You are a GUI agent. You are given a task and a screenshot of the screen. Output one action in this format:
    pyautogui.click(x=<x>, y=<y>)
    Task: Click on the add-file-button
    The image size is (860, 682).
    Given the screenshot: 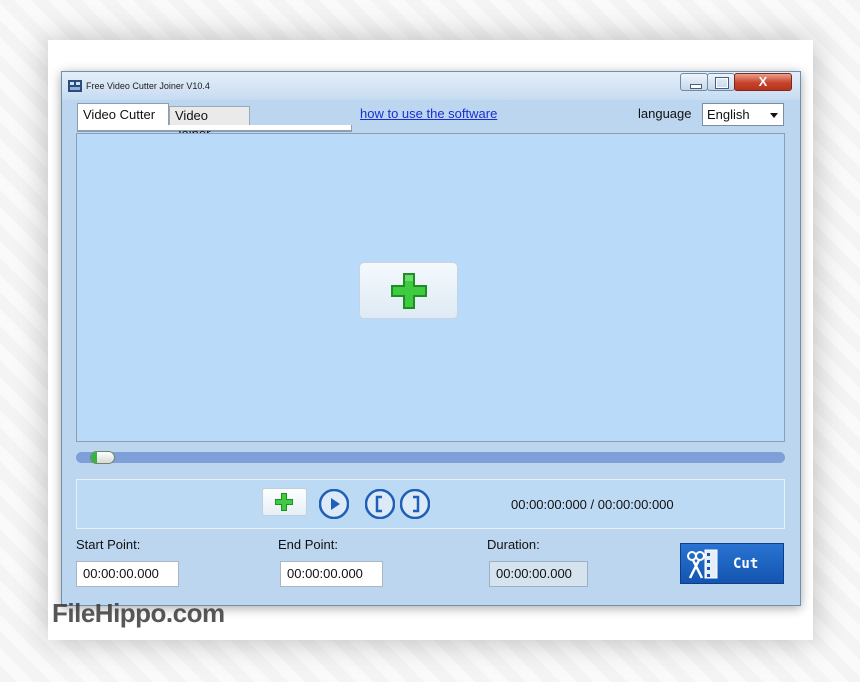 What is the action you would take?
    pyautogui.click(x=284, y=502)
    